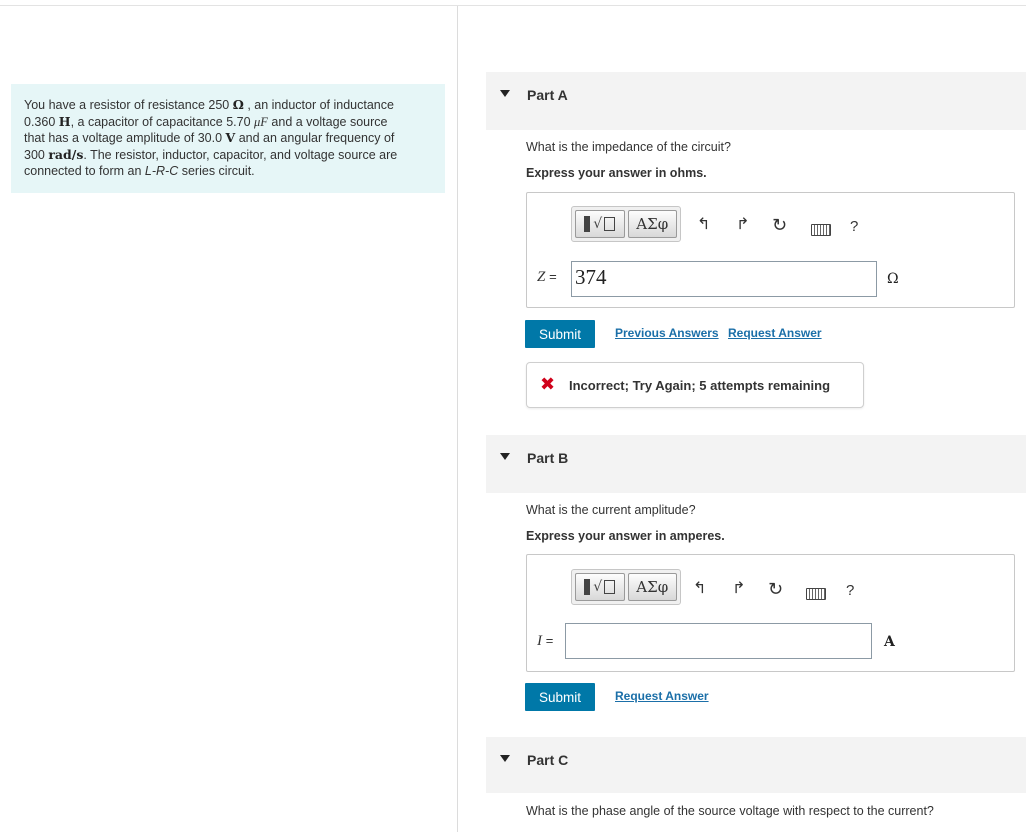 Image resolution: width=1026 pixels, height=832 pixels. I want to click on variable-symbol: I, so click(539, 641).